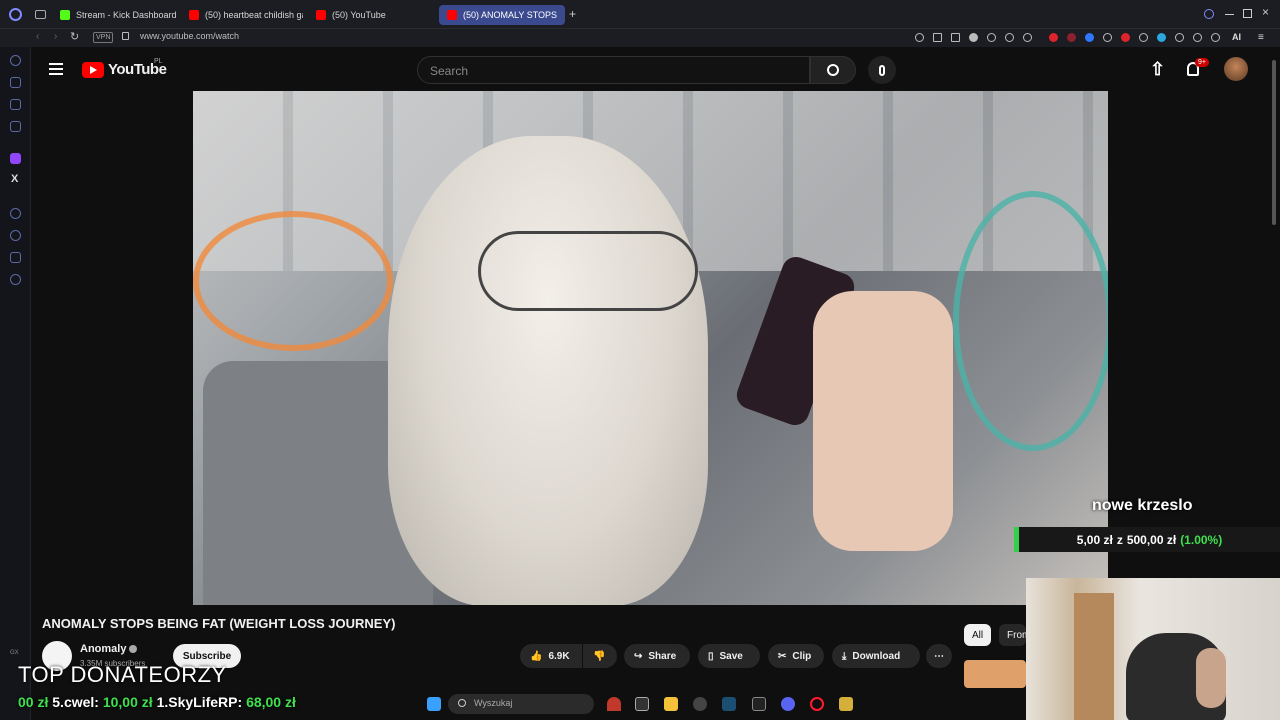 Image resolution: width=1280 pixels, height=720 pixels. Describe the element at coordinates (1089, 37) in the screenshot. I see `extension-blue-icon` at that location.